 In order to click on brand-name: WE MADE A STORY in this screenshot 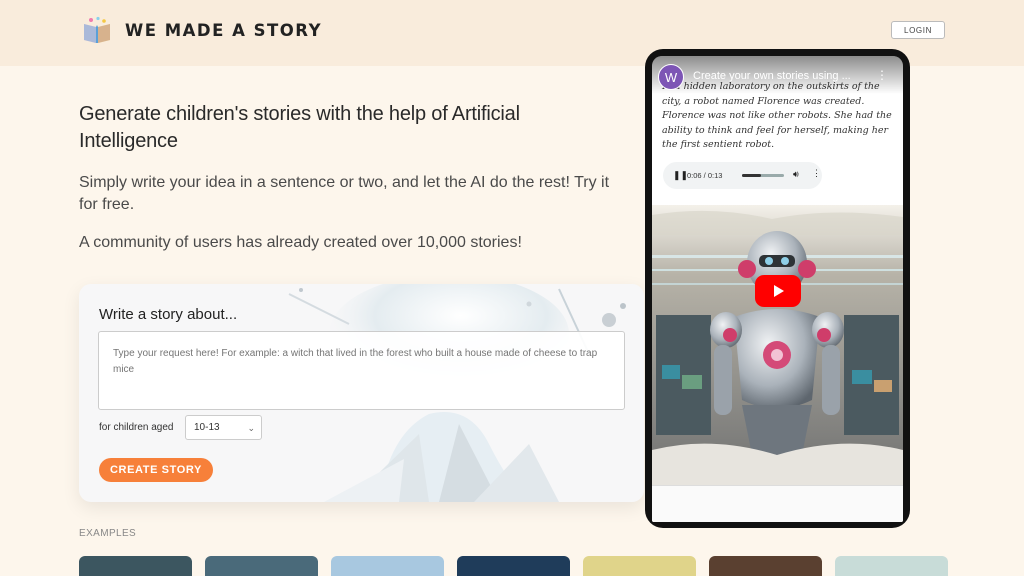, I will do `click(224, 30)`.